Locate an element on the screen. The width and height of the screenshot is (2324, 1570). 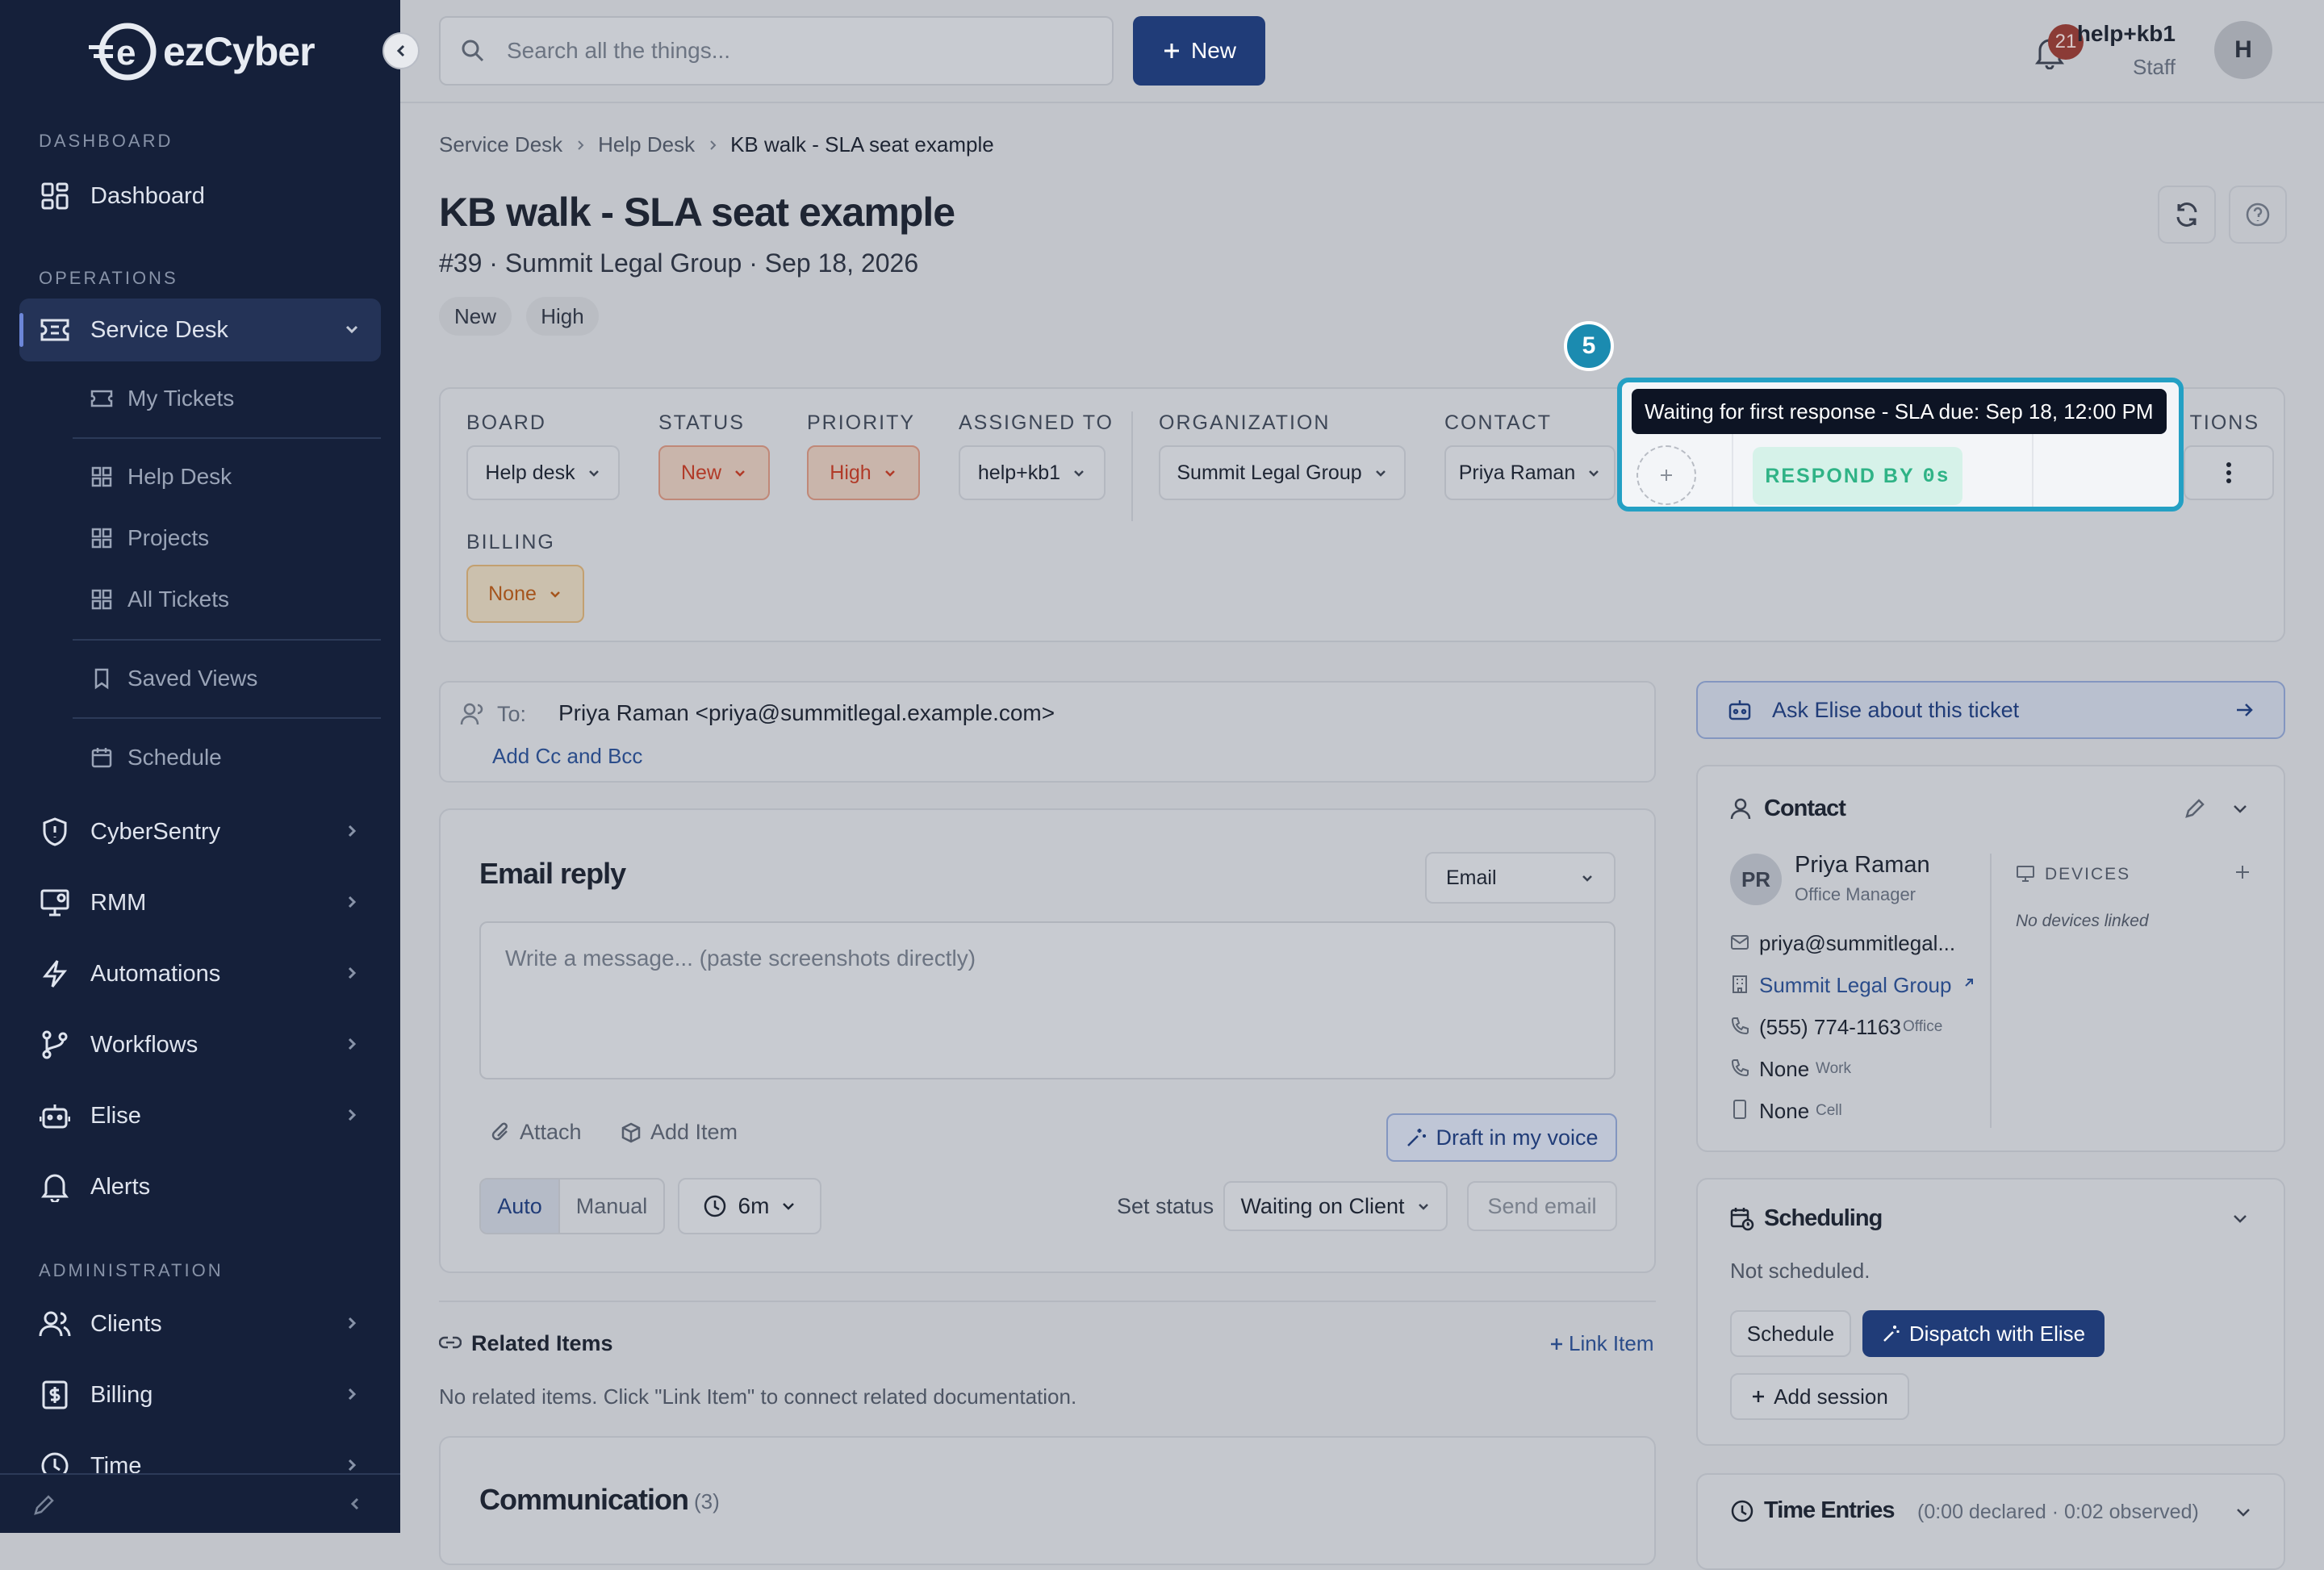
calendar-icon is located at coordinates (101, 758).